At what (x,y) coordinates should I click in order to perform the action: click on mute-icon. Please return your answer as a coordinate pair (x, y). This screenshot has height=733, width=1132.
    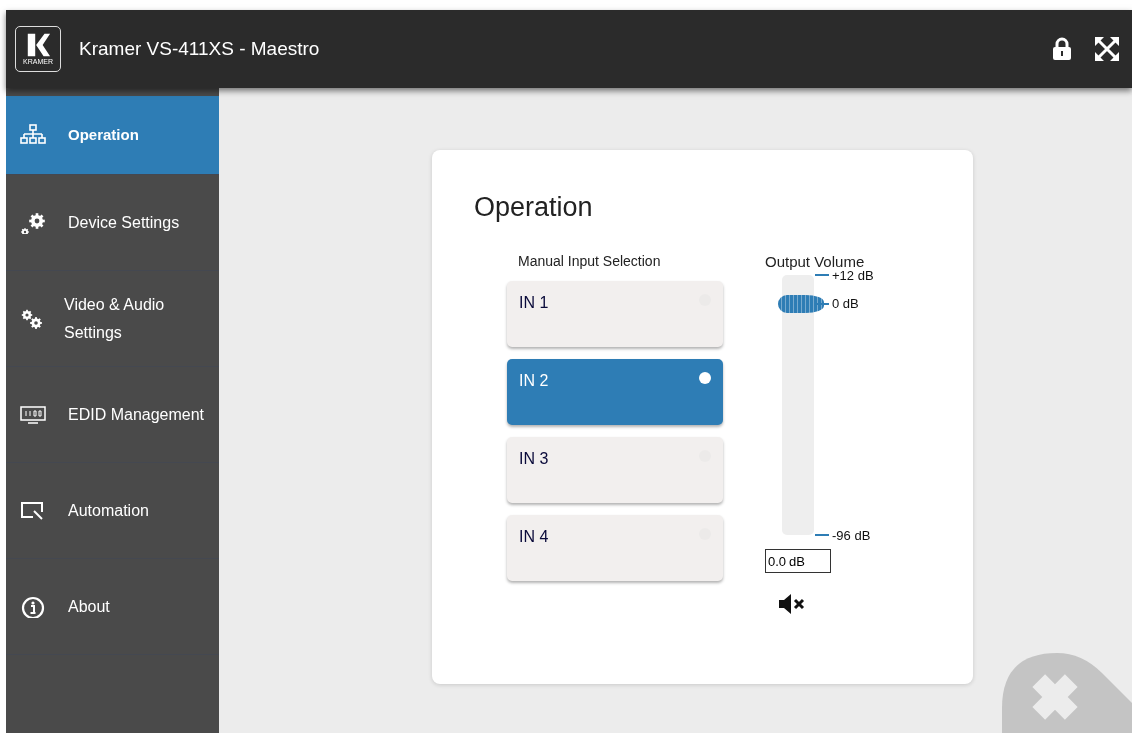
    Looking at the image, I should click on (792, 604).